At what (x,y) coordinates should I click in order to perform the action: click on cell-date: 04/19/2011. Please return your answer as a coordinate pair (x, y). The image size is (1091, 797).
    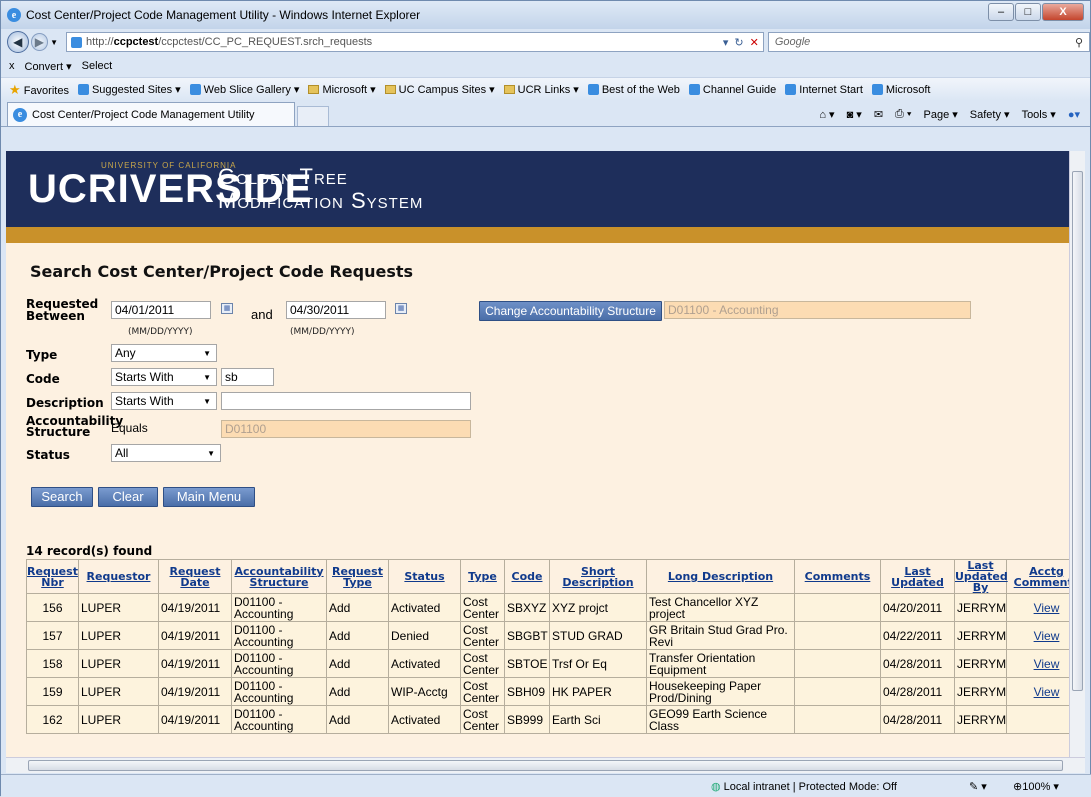
    Looking at the image, I should click on (195, 719).